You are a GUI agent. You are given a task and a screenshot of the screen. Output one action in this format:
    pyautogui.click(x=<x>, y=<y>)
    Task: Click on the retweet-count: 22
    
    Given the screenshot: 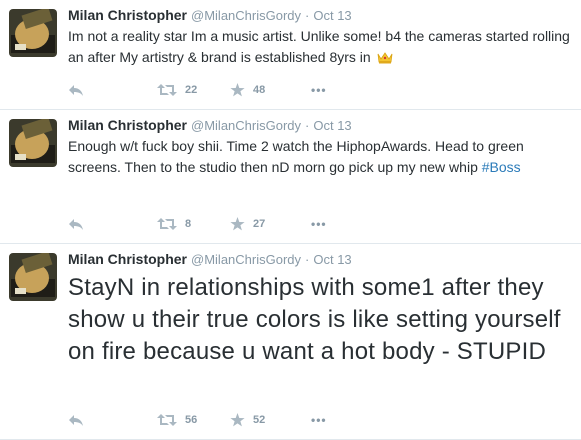 What is the action you would take?
    pyautogui.click(x=191, y=90)
    